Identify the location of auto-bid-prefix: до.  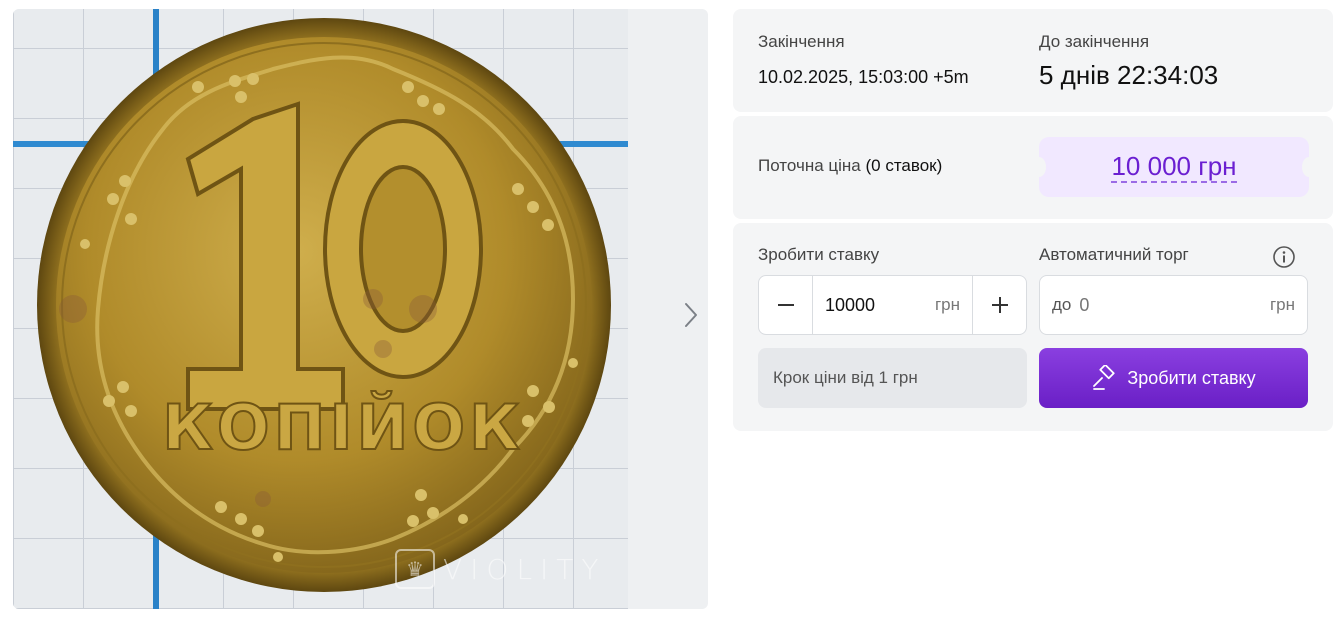
(1062, 304).